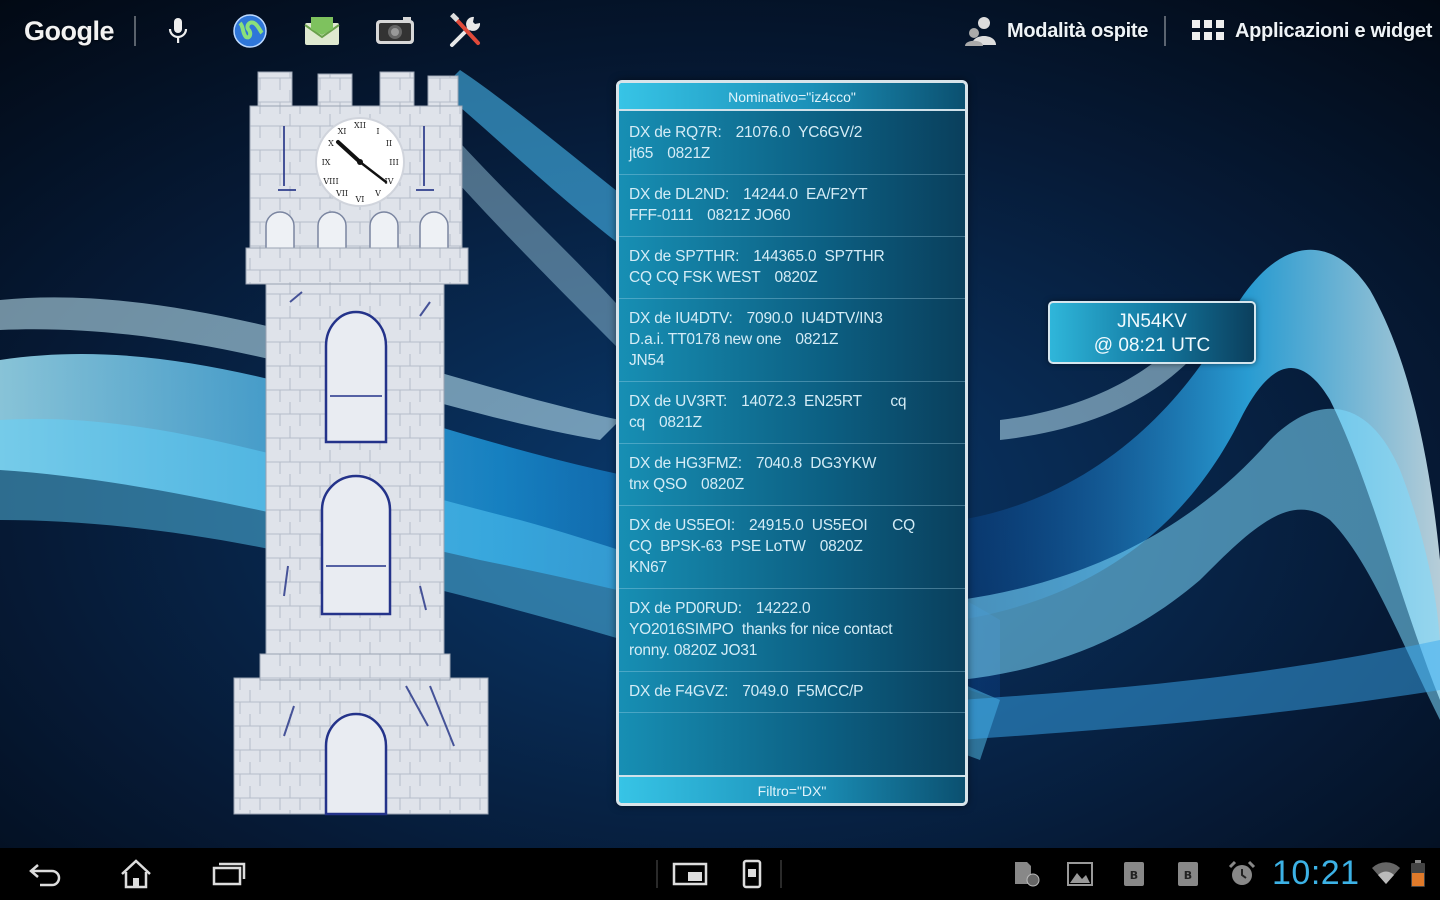 Image resolution: width=1440 pixels, height=900 pixels. I want to click on svg-text: IX, so click(326, 162).